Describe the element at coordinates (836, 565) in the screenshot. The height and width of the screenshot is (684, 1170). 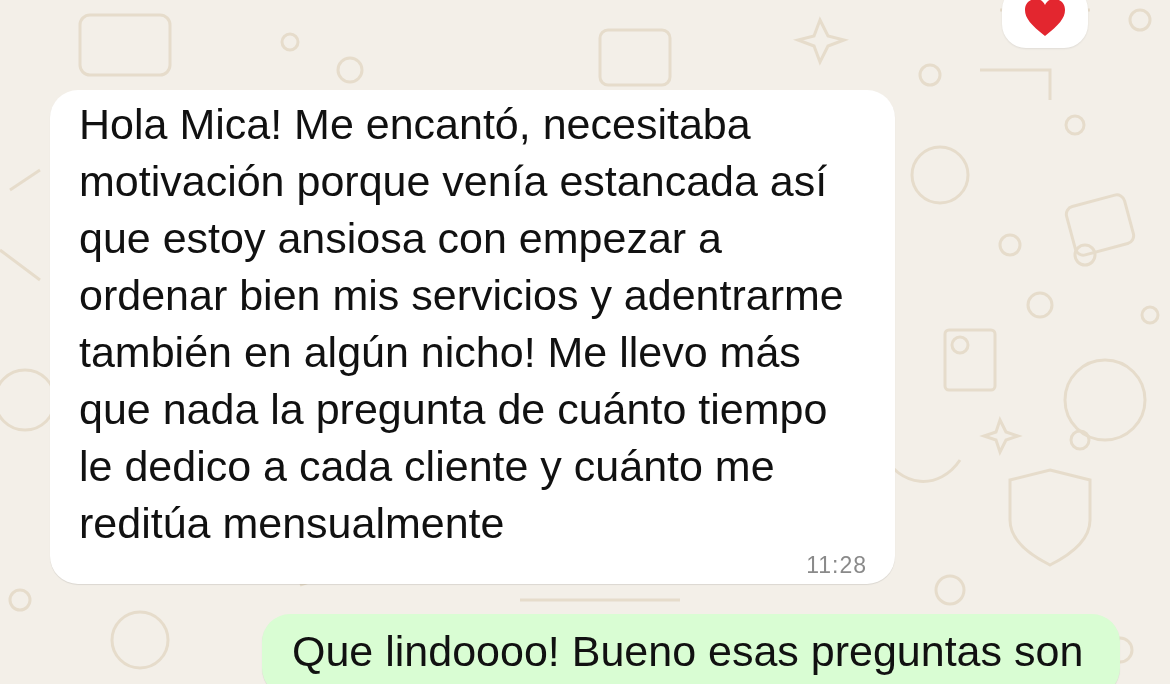
I see `message-time: 11:28` at that location.